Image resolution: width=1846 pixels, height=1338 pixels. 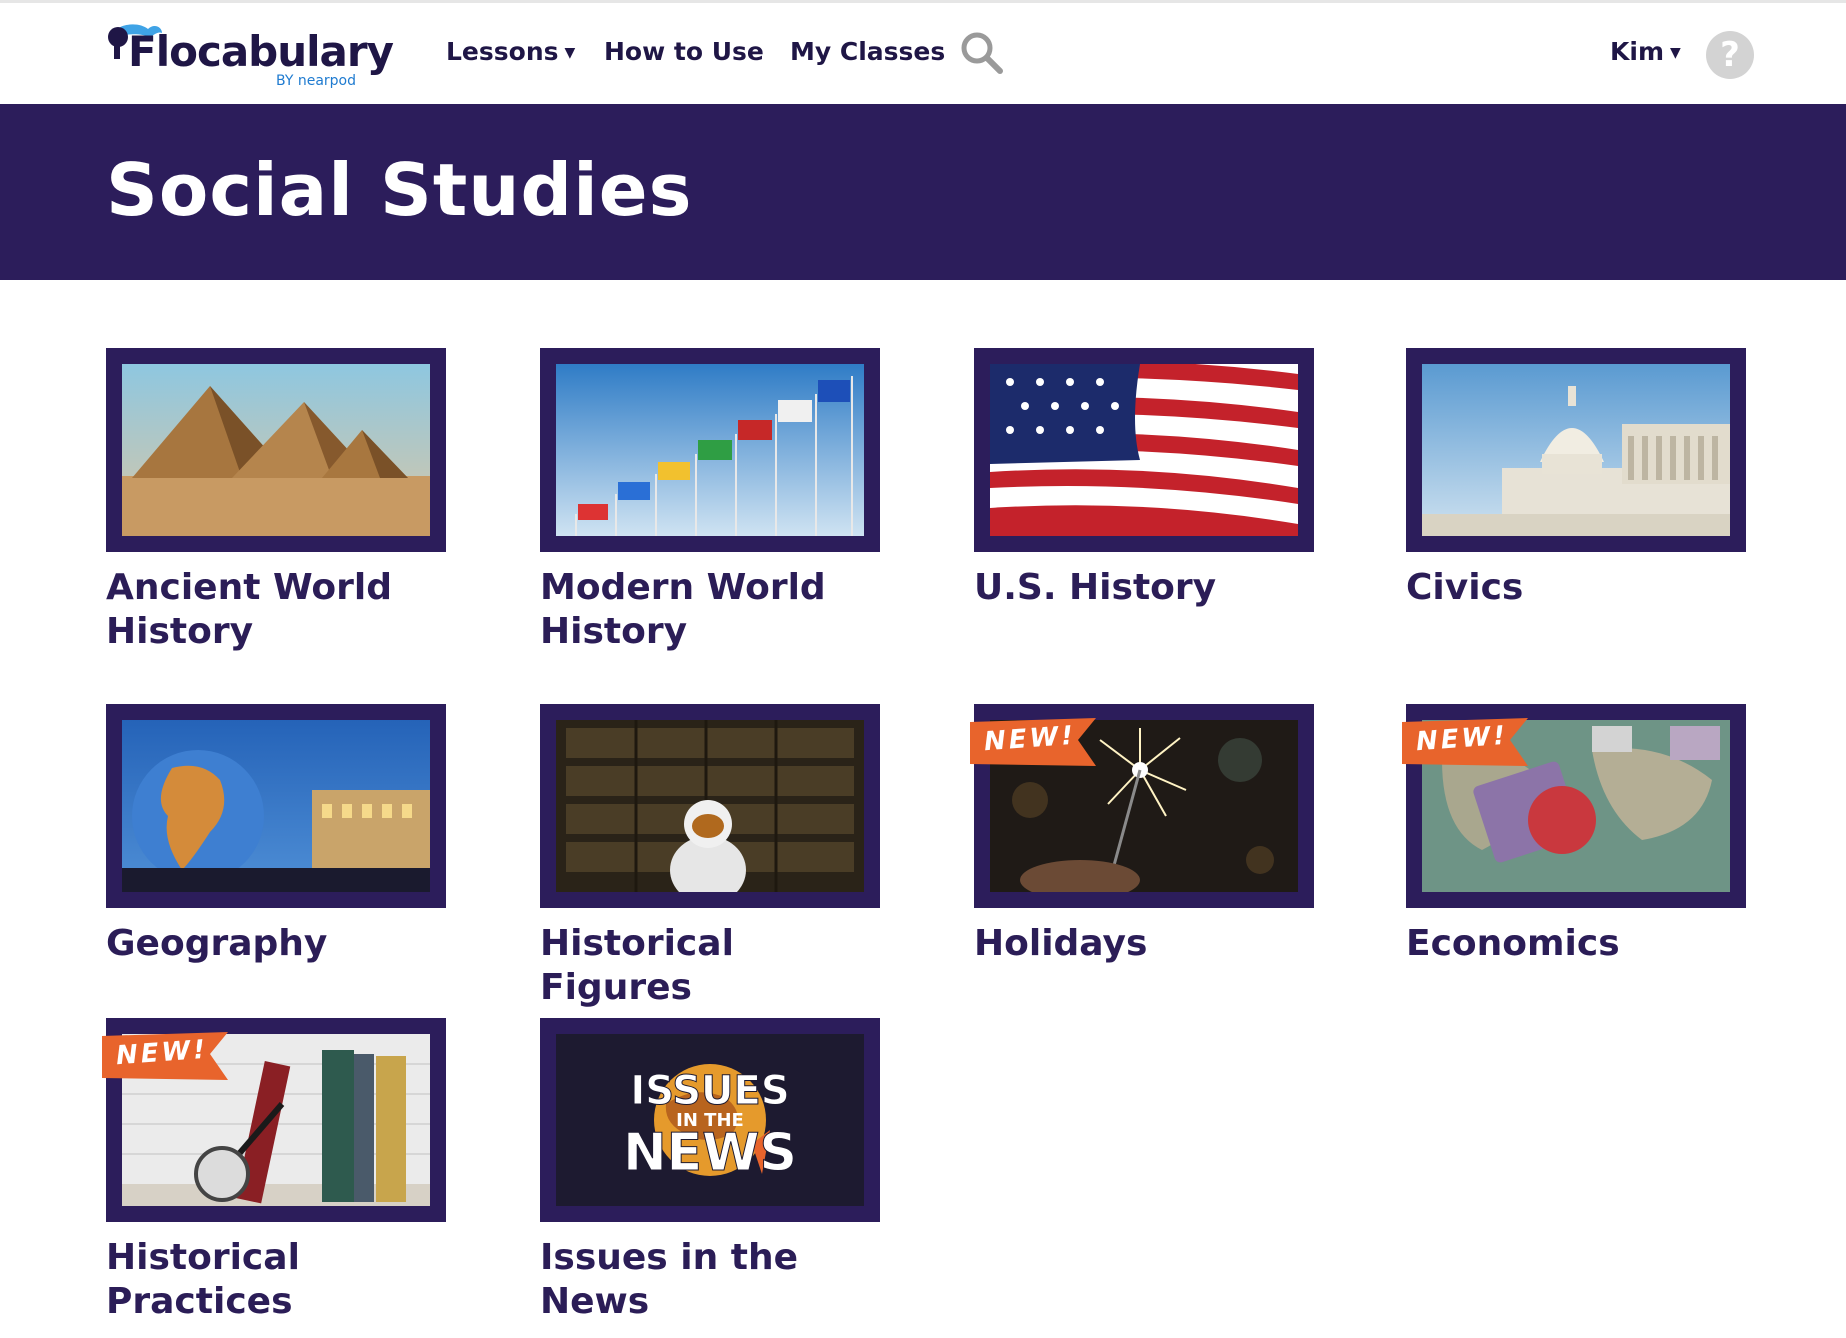 I want to click on globe-square-image, so click(x=276, y=806).